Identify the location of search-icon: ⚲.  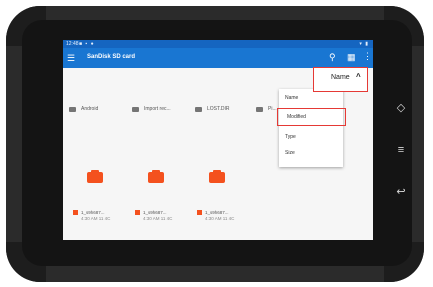
(332, 57).